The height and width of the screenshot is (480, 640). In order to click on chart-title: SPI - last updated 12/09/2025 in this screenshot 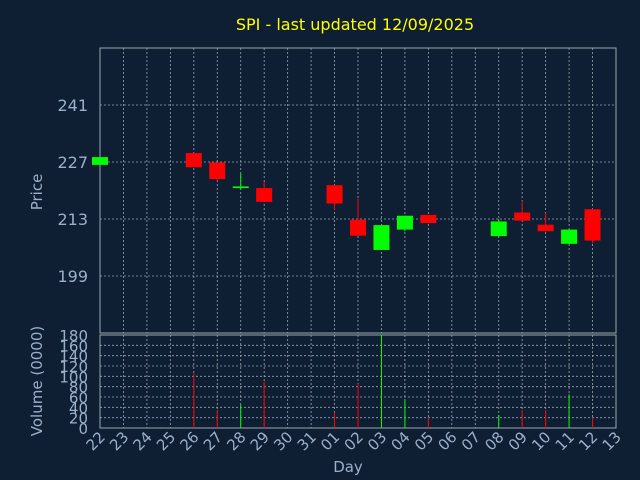, I will do `click(355, 24)`.